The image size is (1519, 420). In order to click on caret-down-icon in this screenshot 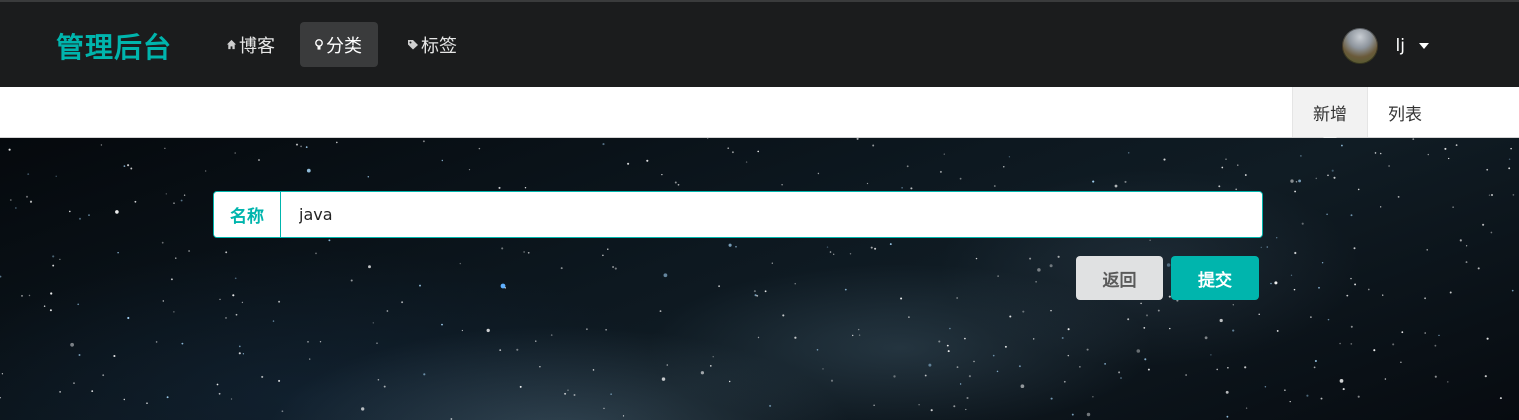, I will do `click(1424, 46)`.